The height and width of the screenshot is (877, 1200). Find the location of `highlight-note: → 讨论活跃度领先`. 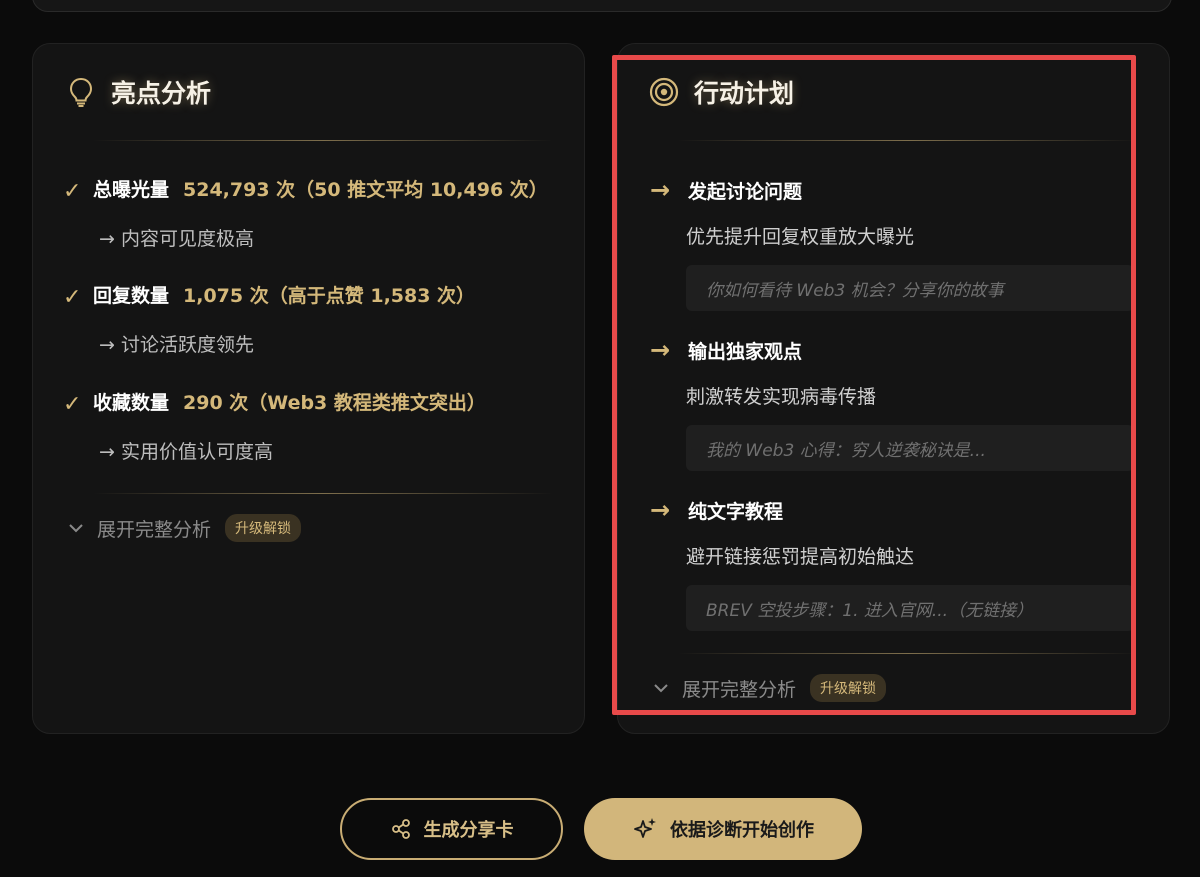

highlight-note: → 讨论活跃度领先 is located at coordinates (176, 345).